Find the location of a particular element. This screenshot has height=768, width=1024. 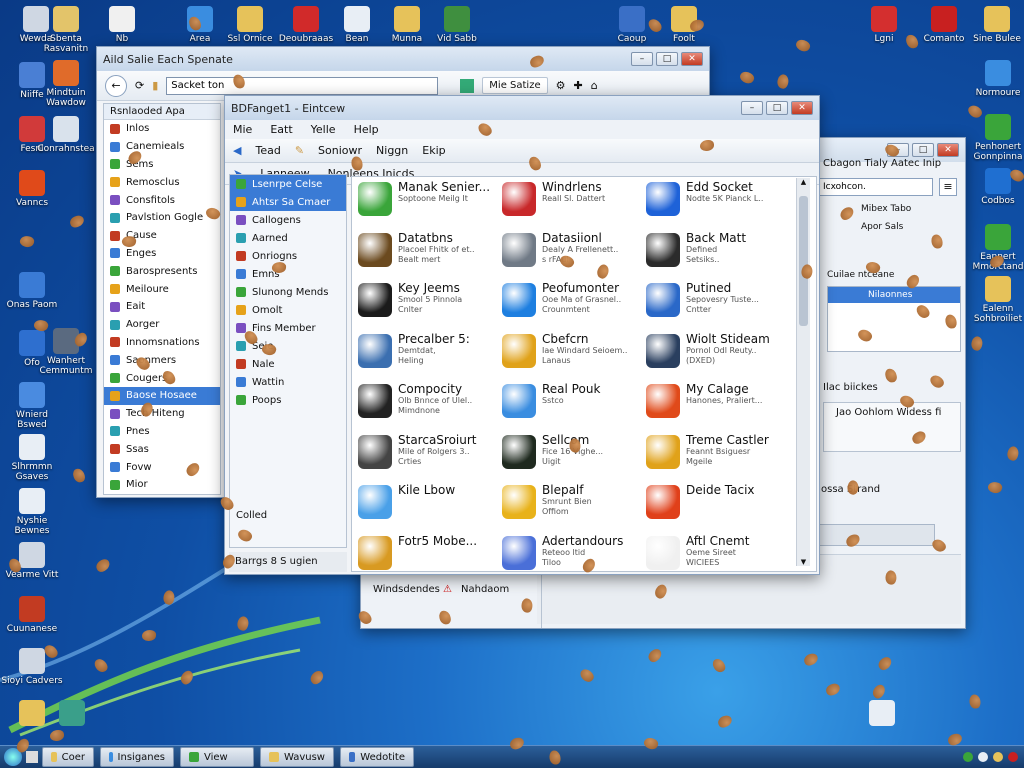

right-link: Ilac biickes is located at coordinates (850, 387).